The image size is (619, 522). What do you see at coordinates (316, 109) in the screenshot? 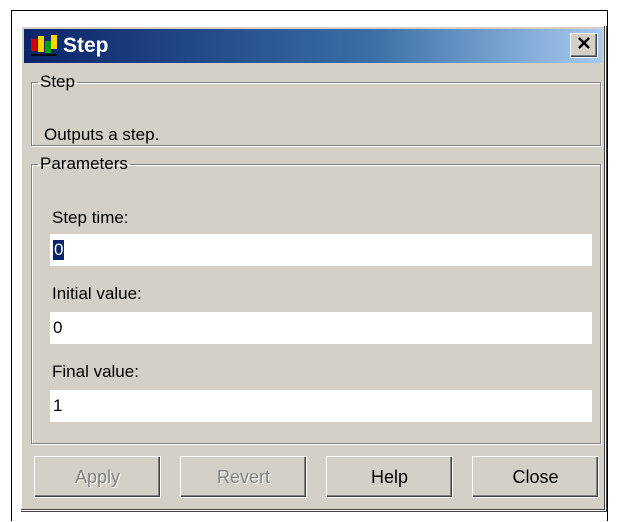
I see `step-groupbox: Step Outputs a step.` at bounding box center [316, 109].